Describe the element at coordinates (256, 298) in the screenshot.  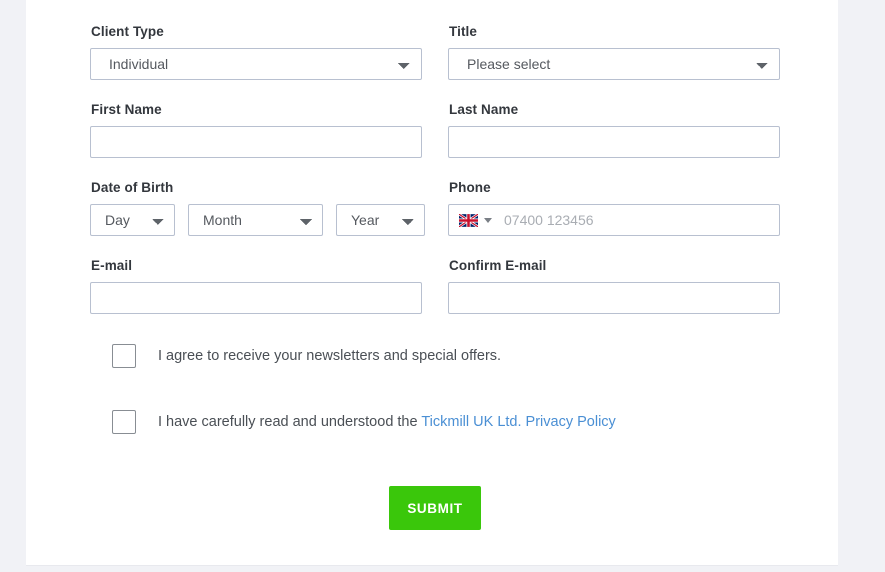
I see `email-input` at that location.